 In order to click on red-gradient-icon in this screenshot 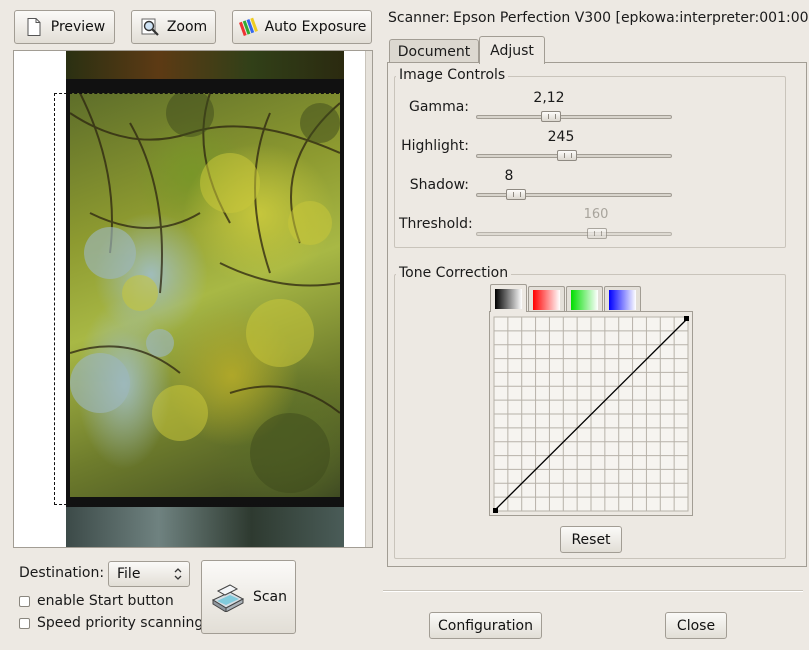, I will do `click(546, 299)`.